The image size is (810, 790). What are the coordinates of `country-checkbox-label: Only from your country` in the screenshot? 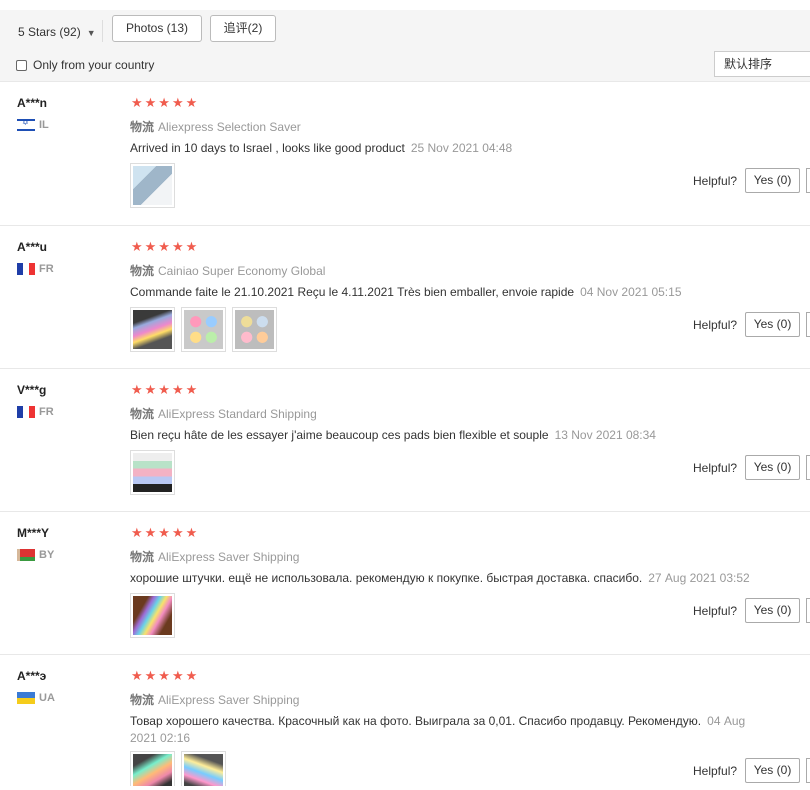 It's located at (94, 65).